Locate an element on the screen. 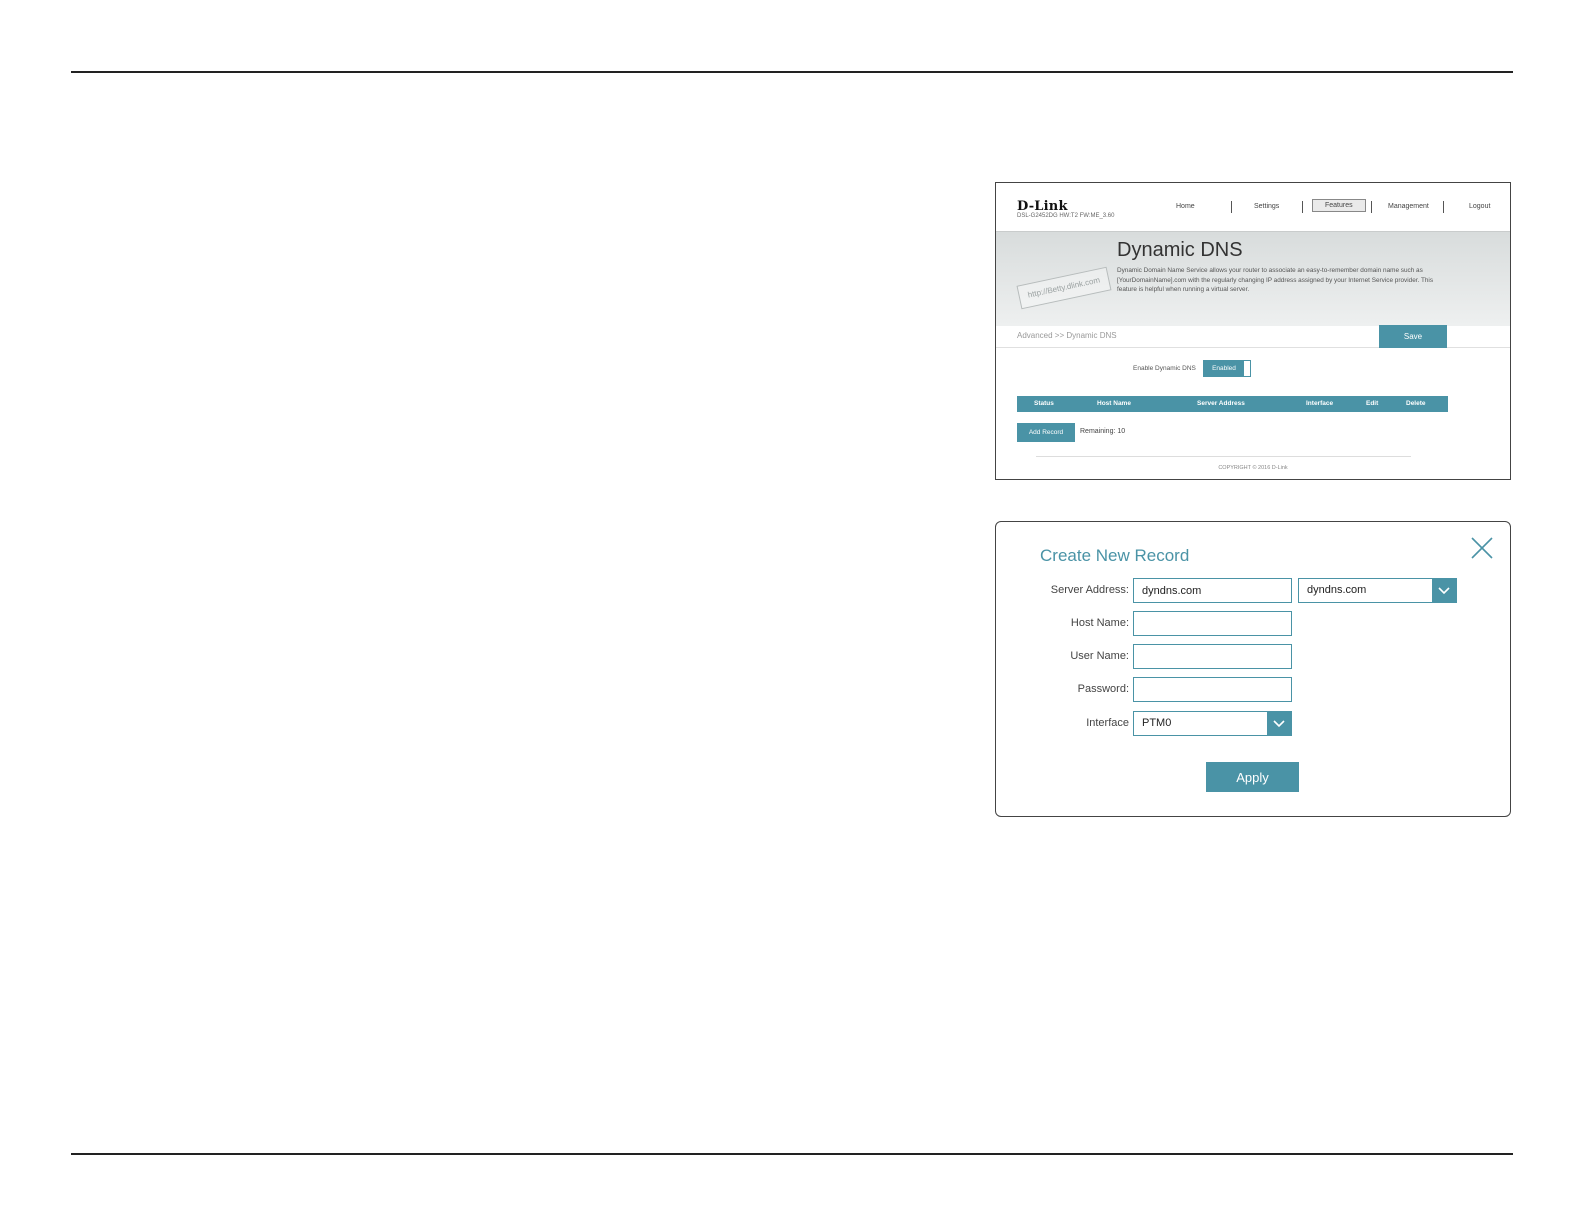  modal-title: Create New Record is located at coordinates (1115, 555).